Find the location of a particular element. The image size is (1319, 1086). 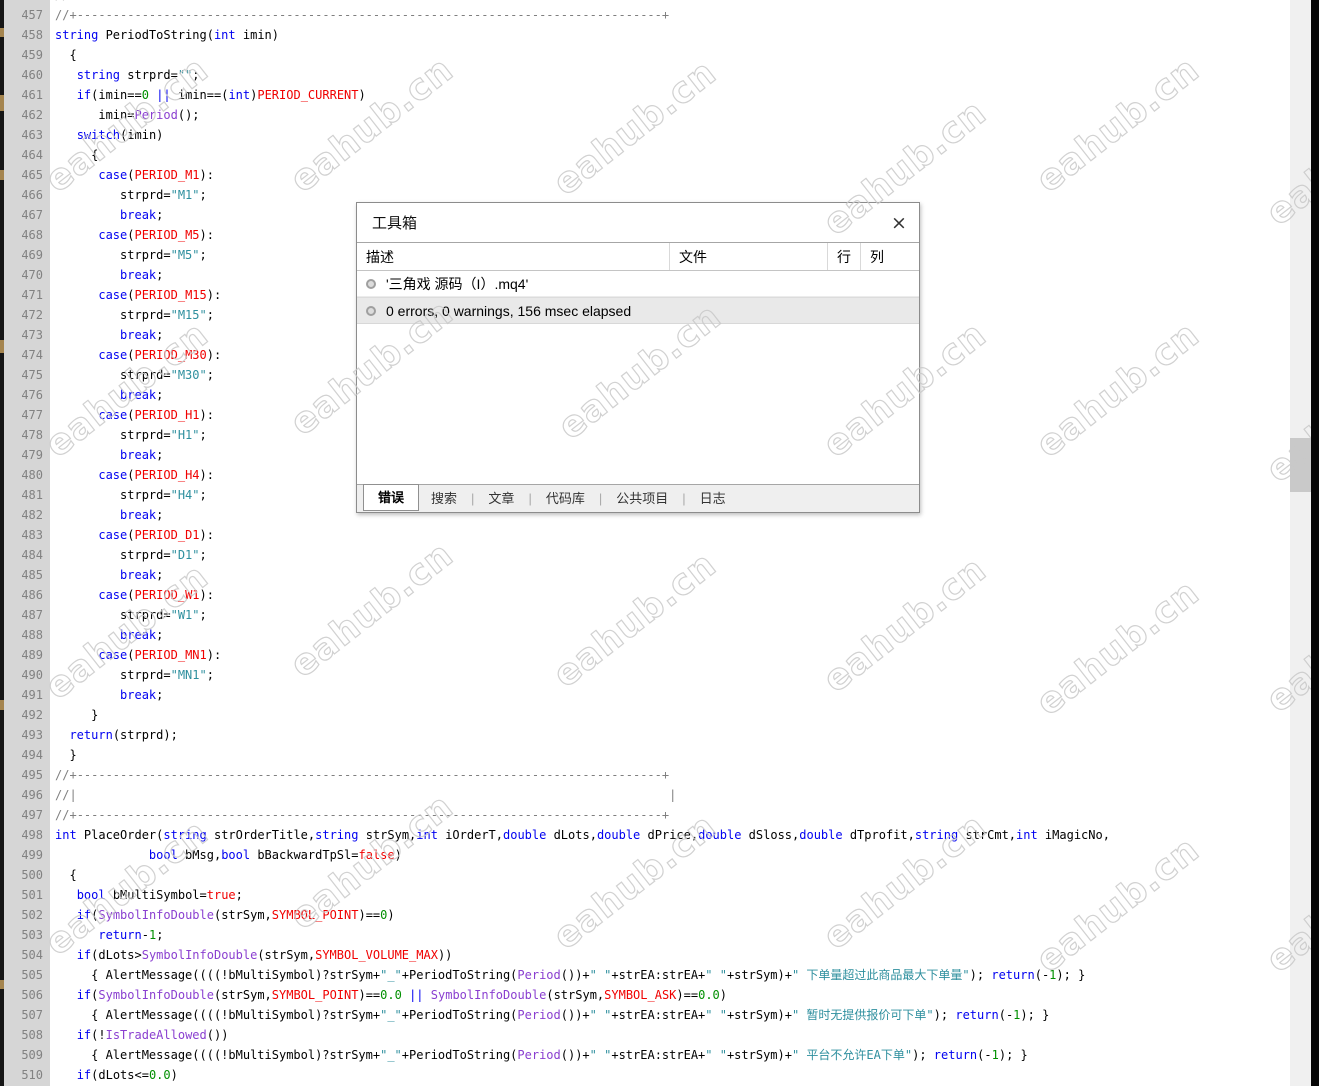

token: PERIOD_H4 is located at coordinates (167, 475).